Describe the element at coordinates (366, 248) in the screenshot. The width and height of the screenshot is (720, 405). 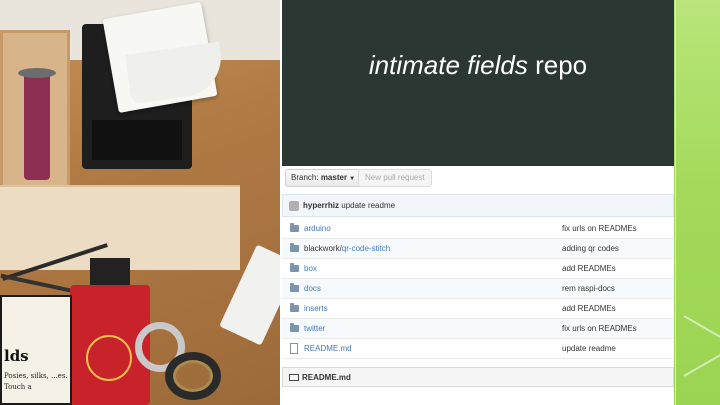
I see `file-name-suffix: qr-code-stitch` at that location.